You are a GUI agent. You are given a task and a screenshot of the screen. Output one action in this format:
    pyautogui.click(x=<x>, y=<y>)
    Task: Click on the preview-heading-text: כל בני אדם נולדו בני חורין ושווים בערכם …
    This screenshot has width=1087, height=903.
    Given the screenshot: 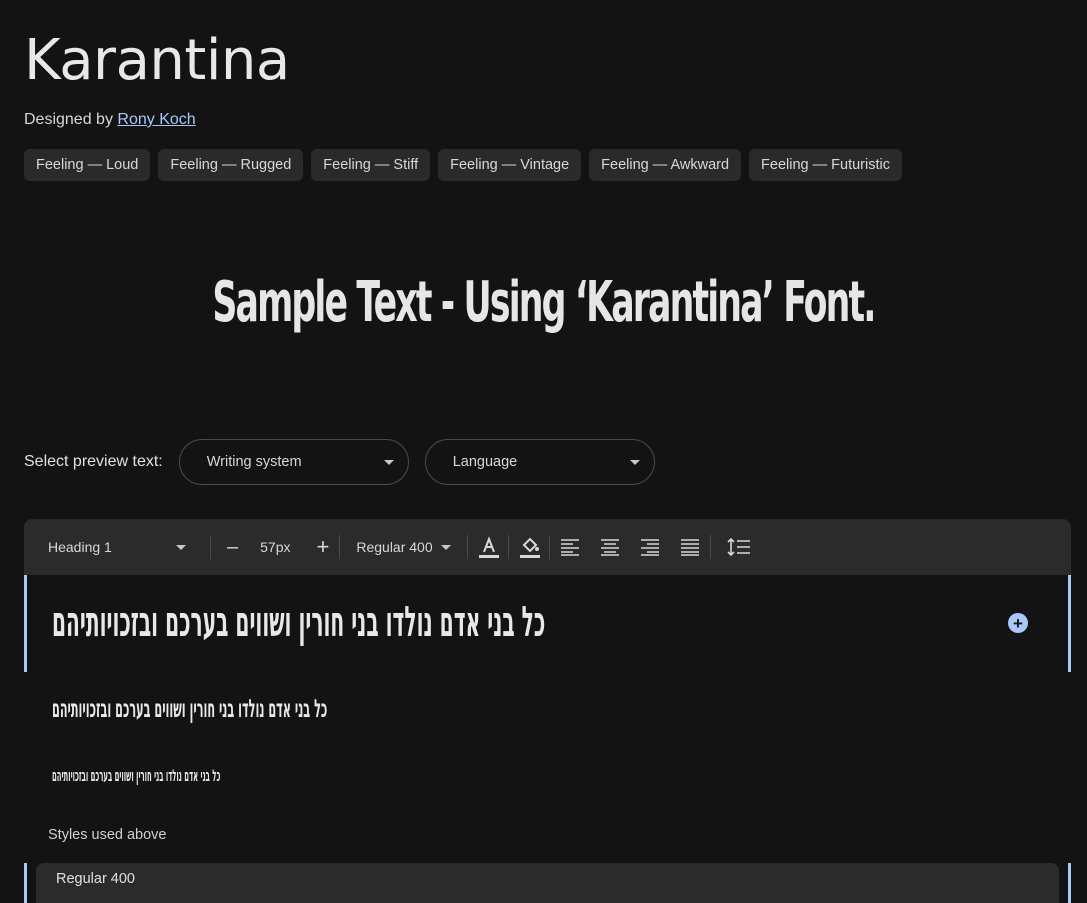 What is the action you would take?
    pyautogui.click(x=298, y=621)
    